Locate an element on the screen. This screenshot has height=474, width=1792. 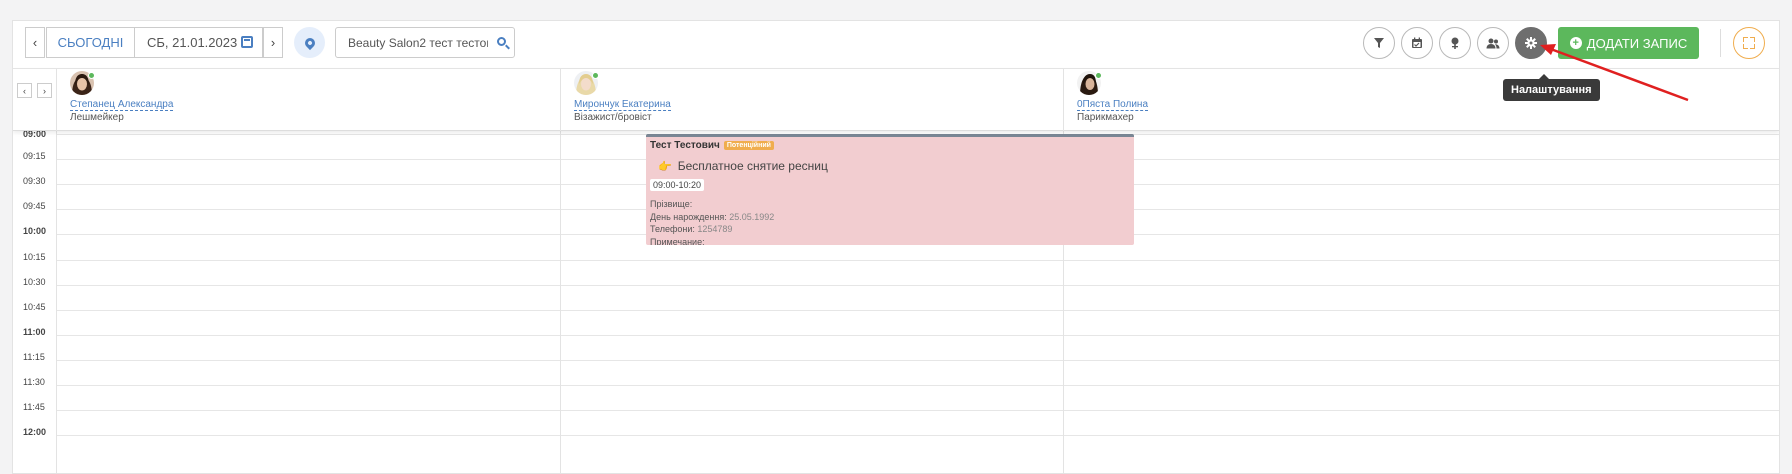
time-label: 11:45 is located at coordinates (34, 407).